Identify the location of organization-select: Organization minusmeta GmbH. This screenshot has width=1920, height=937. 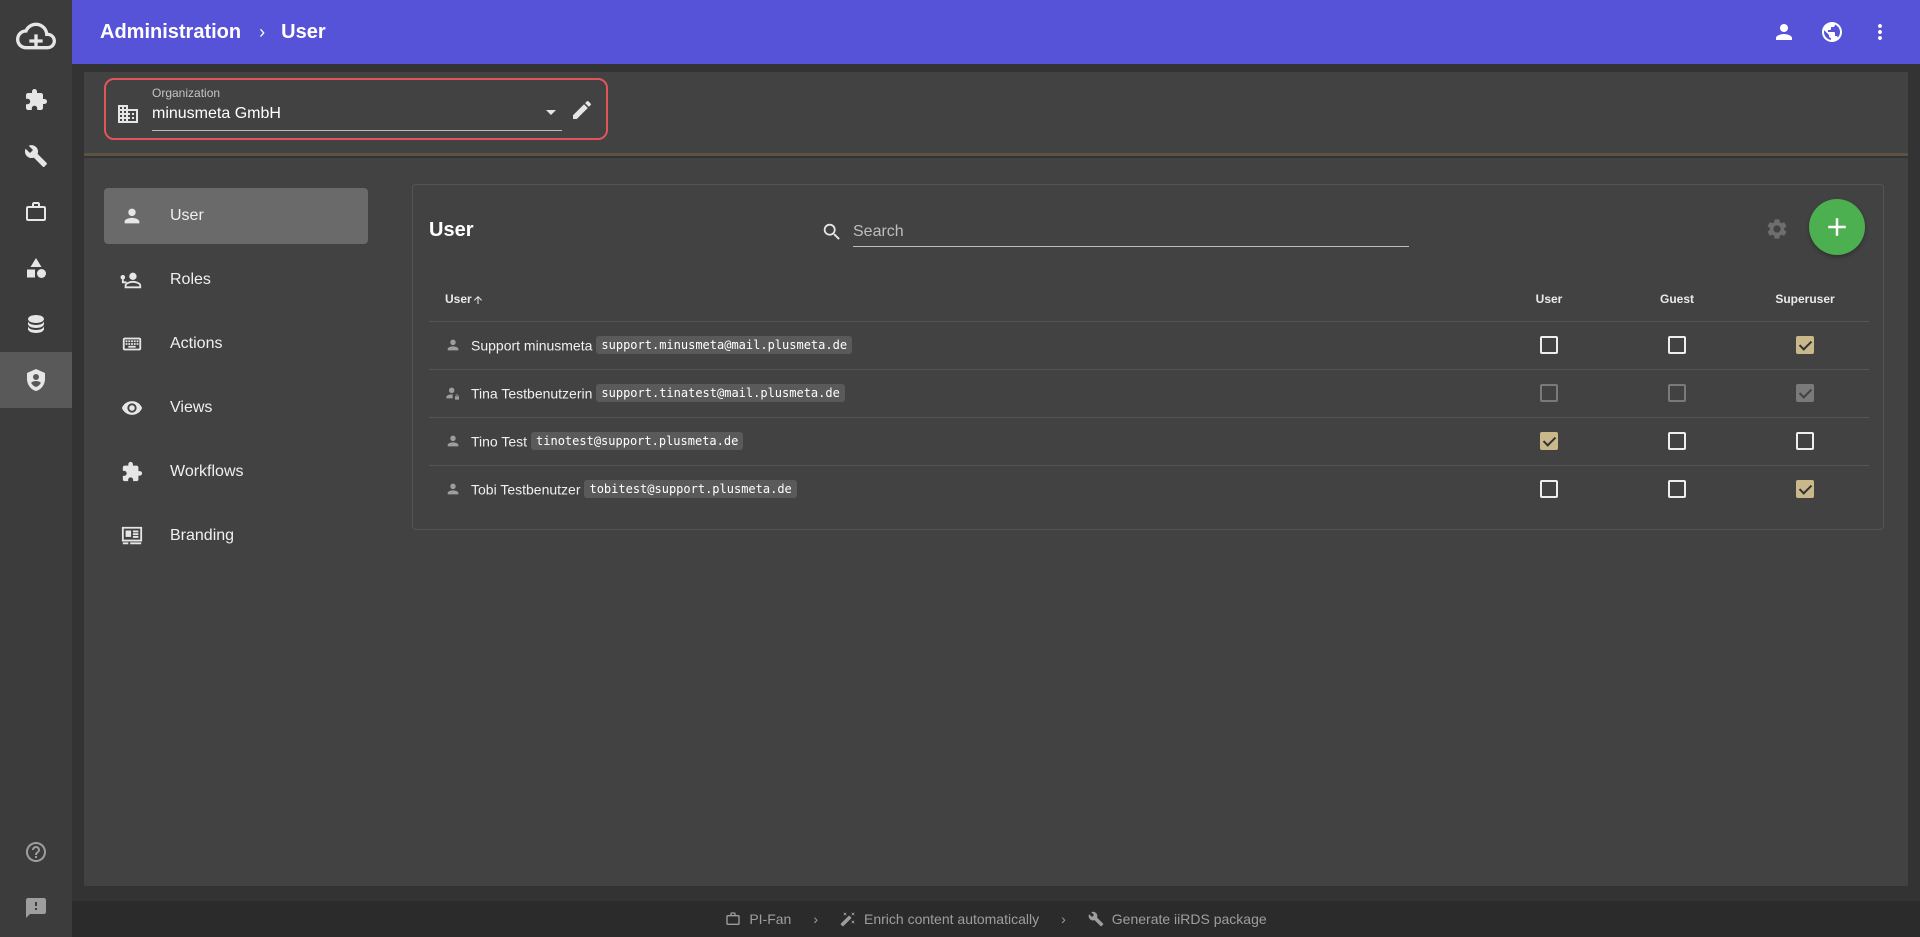
(356, 109).